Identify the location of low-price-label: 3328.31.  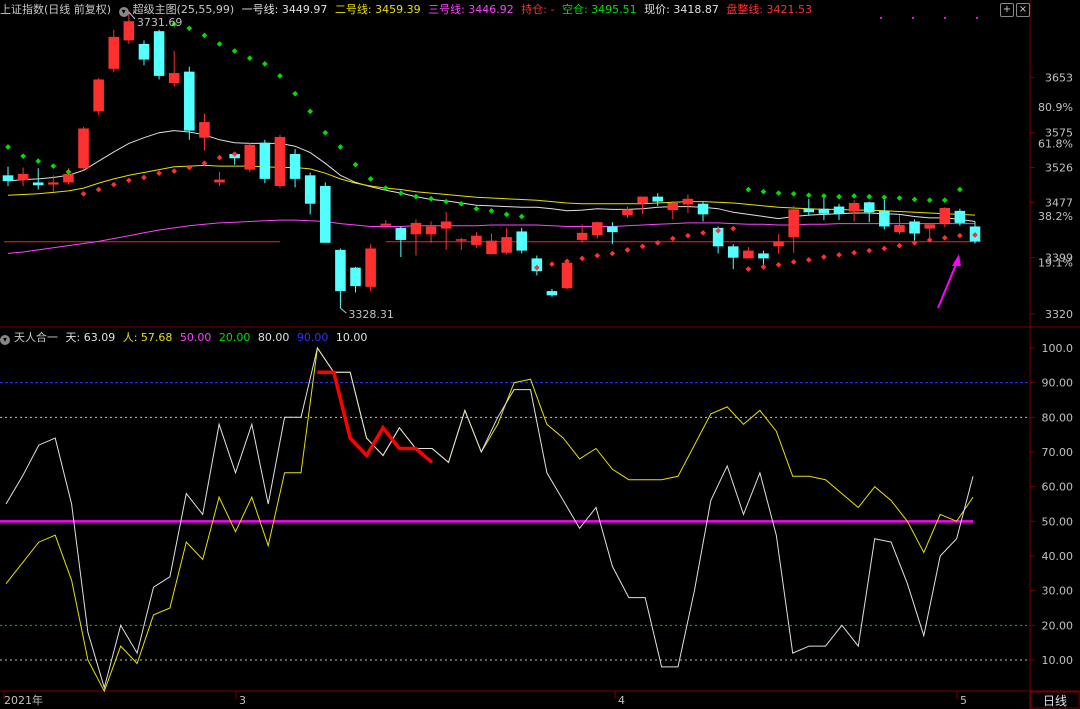
(371, 314).